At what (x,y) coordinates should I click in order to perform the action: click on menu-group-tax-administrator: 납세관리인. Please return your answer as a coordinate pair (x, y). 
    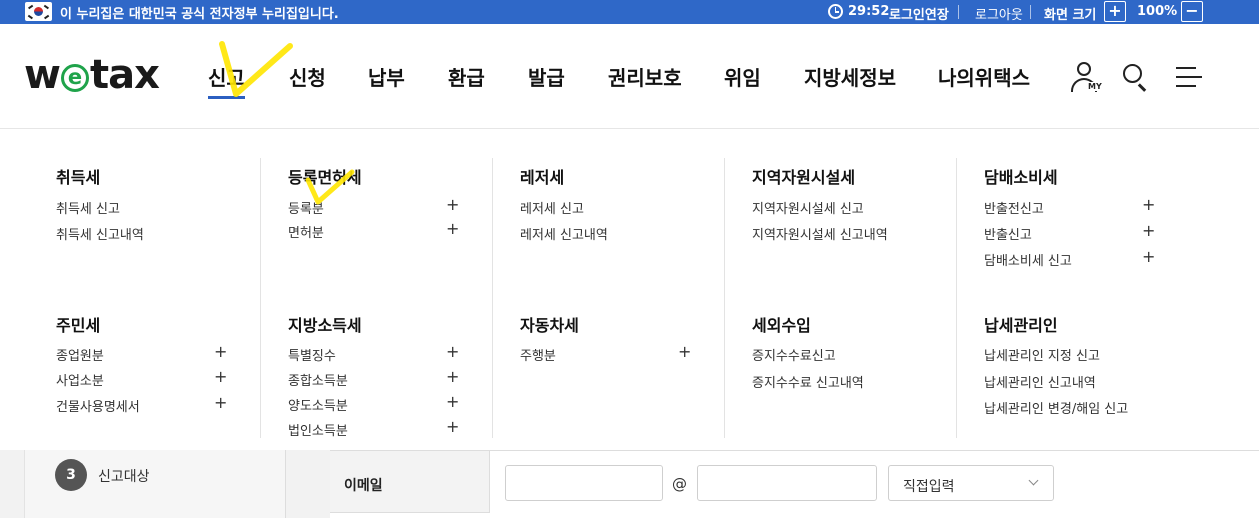
    Looking at the image, I should click on (1021, 325).